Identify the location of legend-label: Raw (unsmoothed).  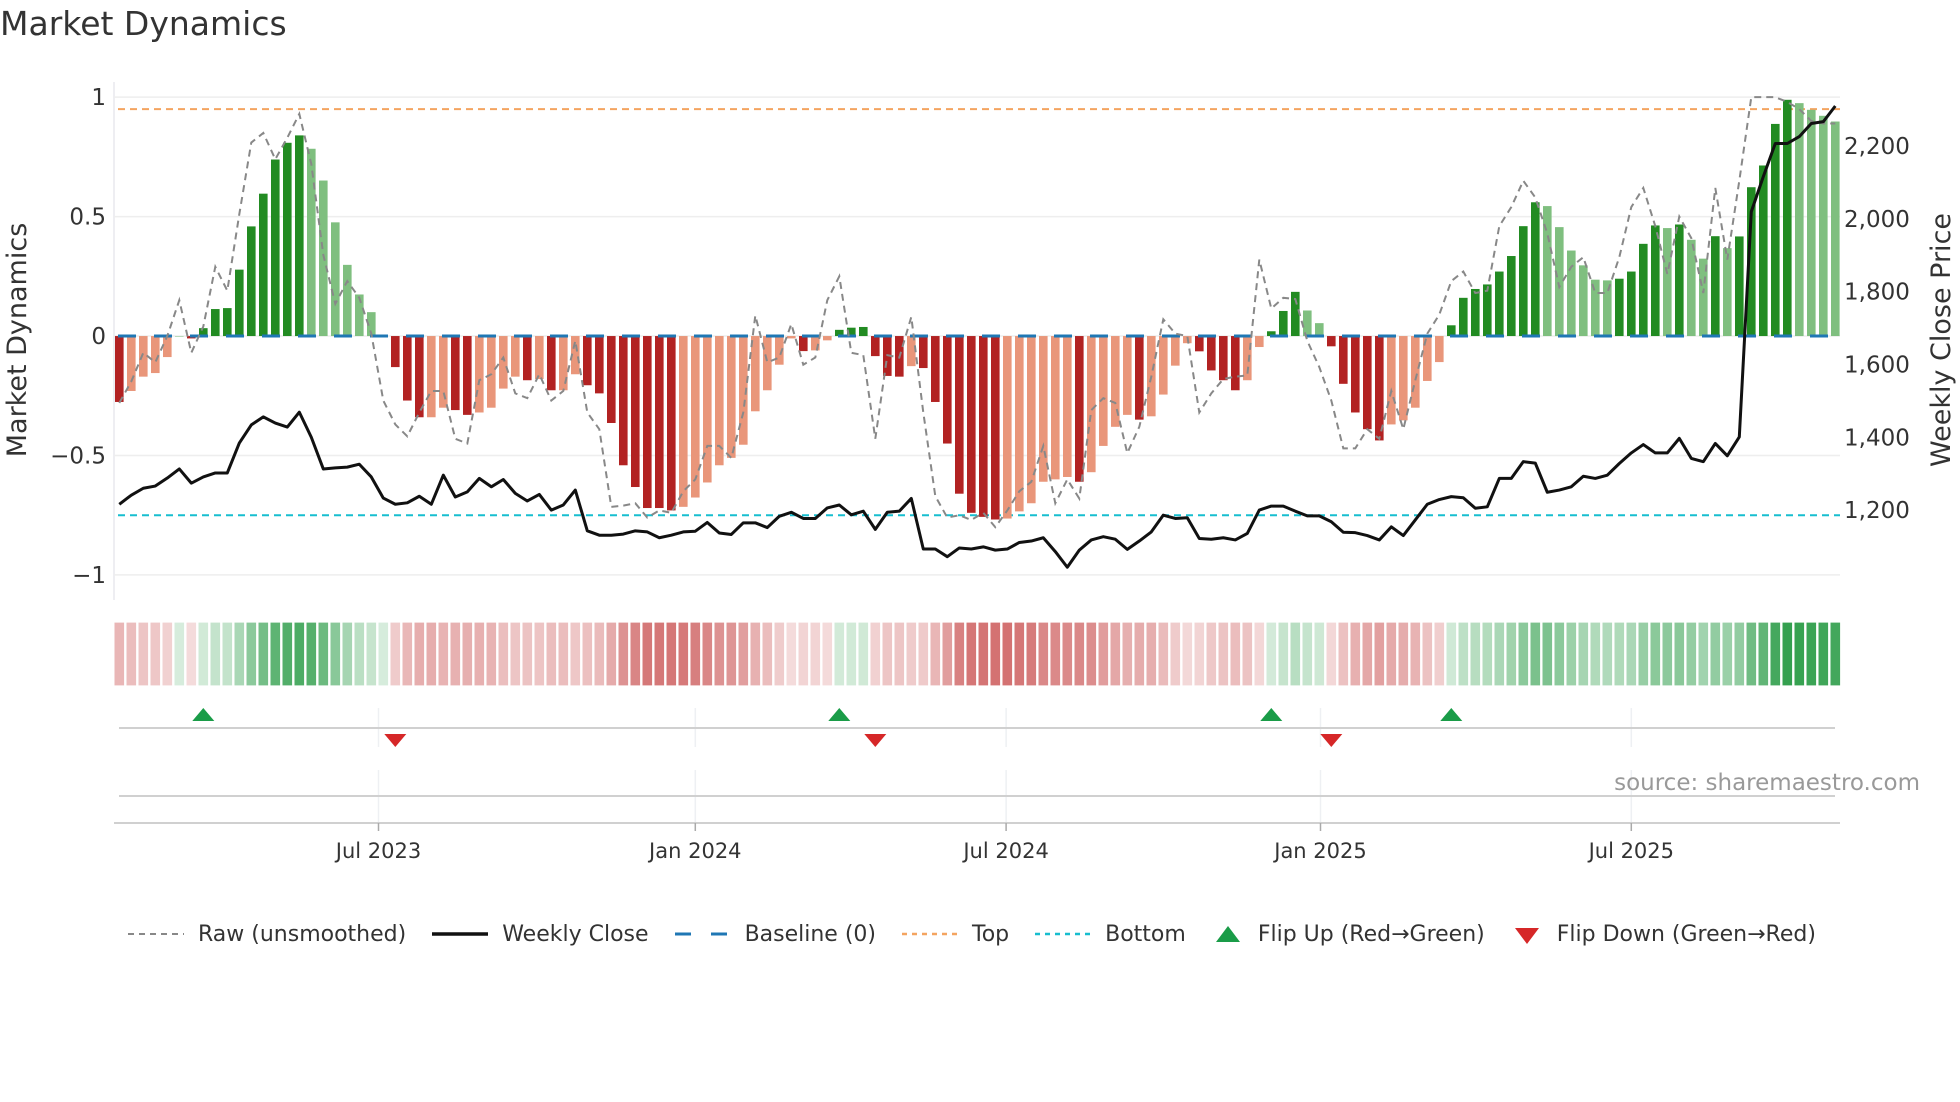
(302, 934).